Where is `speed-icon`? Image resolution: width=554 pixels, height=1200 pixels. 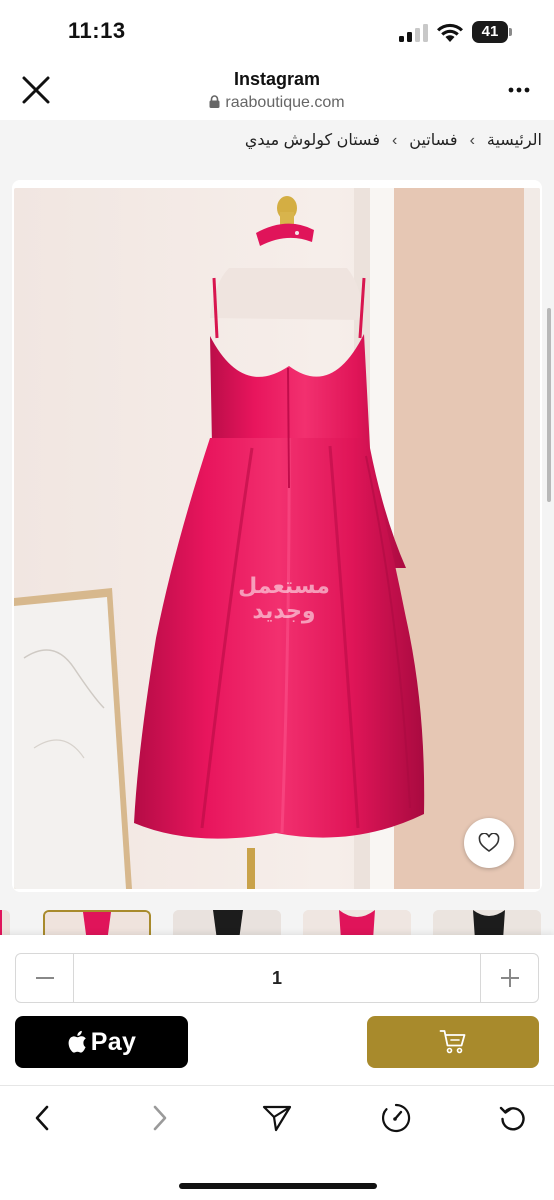 speed-icon is located at coordinates (396, 1118).